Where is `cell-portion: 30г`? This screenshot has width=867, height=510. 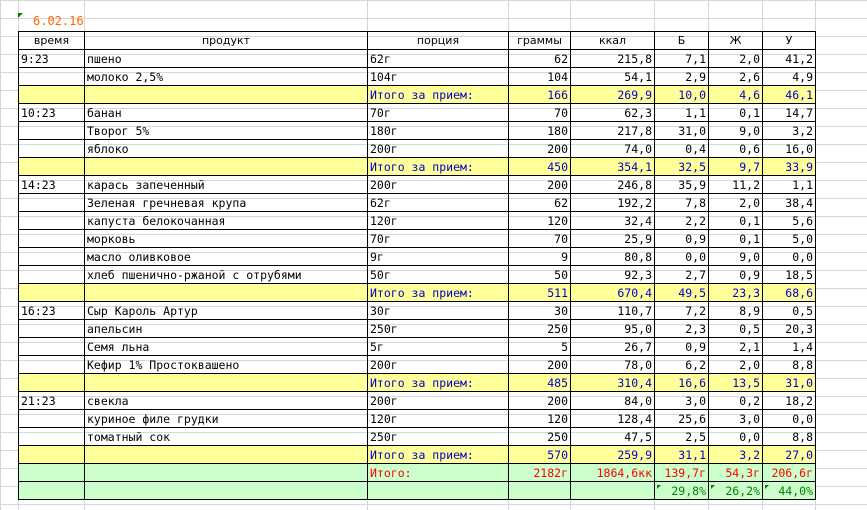 cell-portion: 30г is located at coordinates (438, 310).